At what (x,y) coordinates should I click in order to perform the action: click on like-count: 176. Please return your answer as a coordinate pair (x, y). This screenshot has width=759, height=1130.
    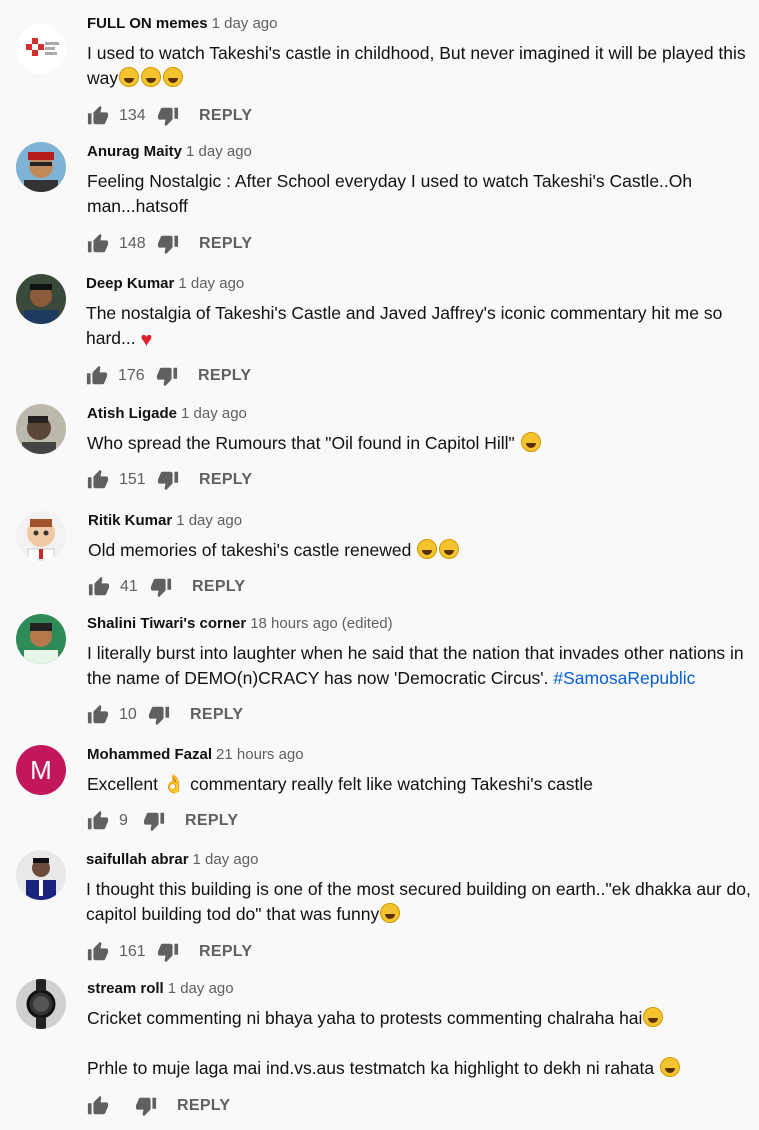
    Looking at the image, I should click on (131, 375).